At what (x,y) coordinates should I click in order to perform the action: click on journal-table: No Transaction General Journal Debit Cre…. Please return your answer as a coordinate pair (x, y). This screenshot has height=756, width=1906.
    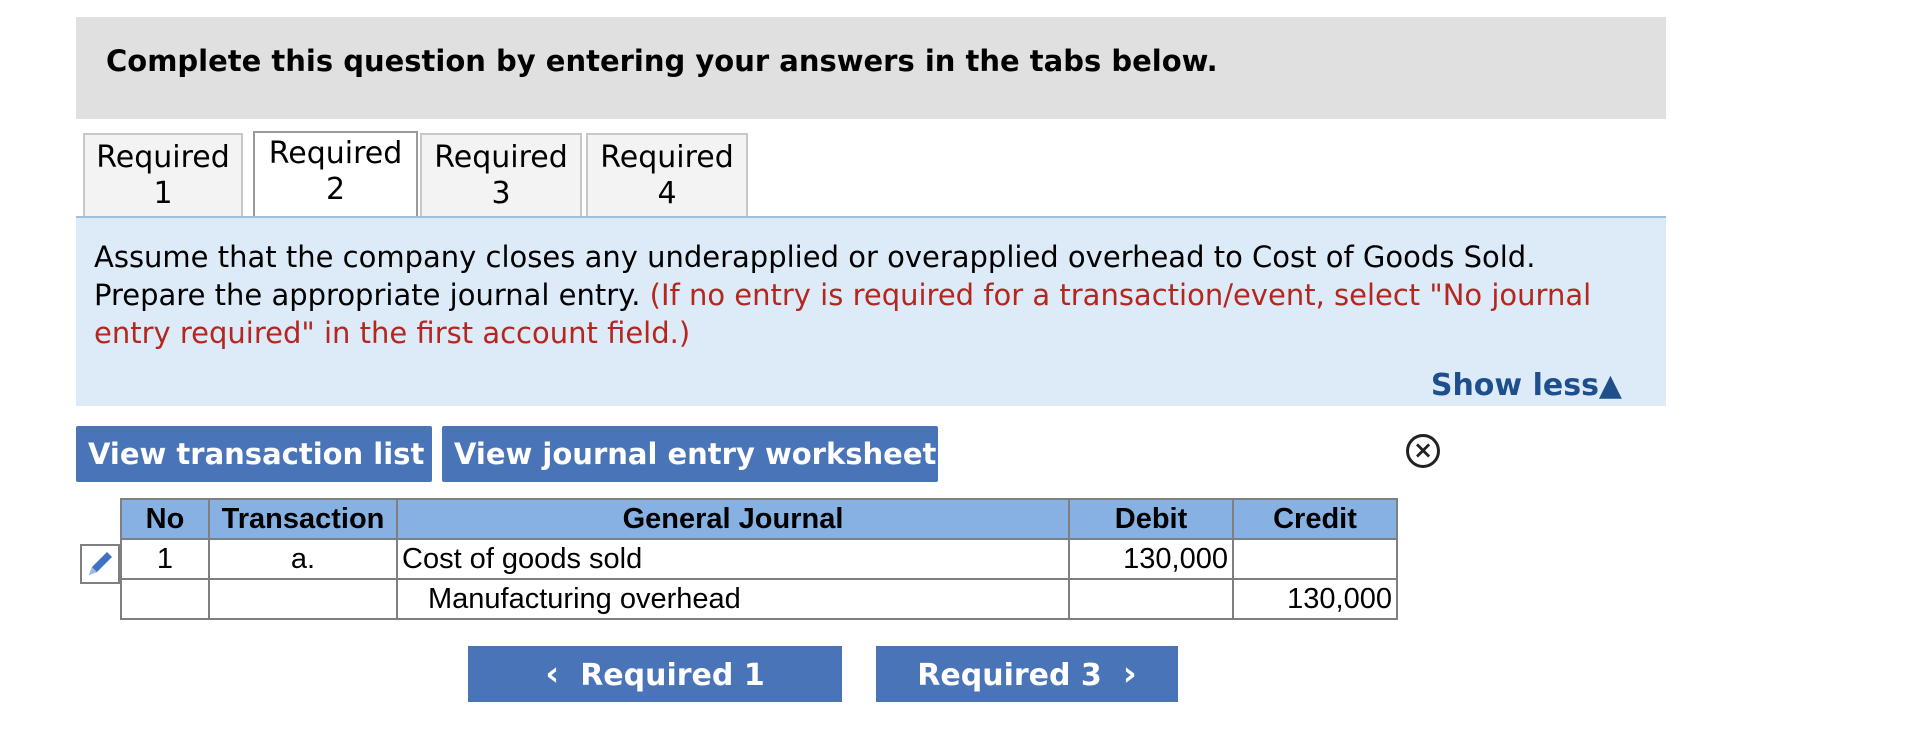
    Looking at the image, I should click on (759, 559).